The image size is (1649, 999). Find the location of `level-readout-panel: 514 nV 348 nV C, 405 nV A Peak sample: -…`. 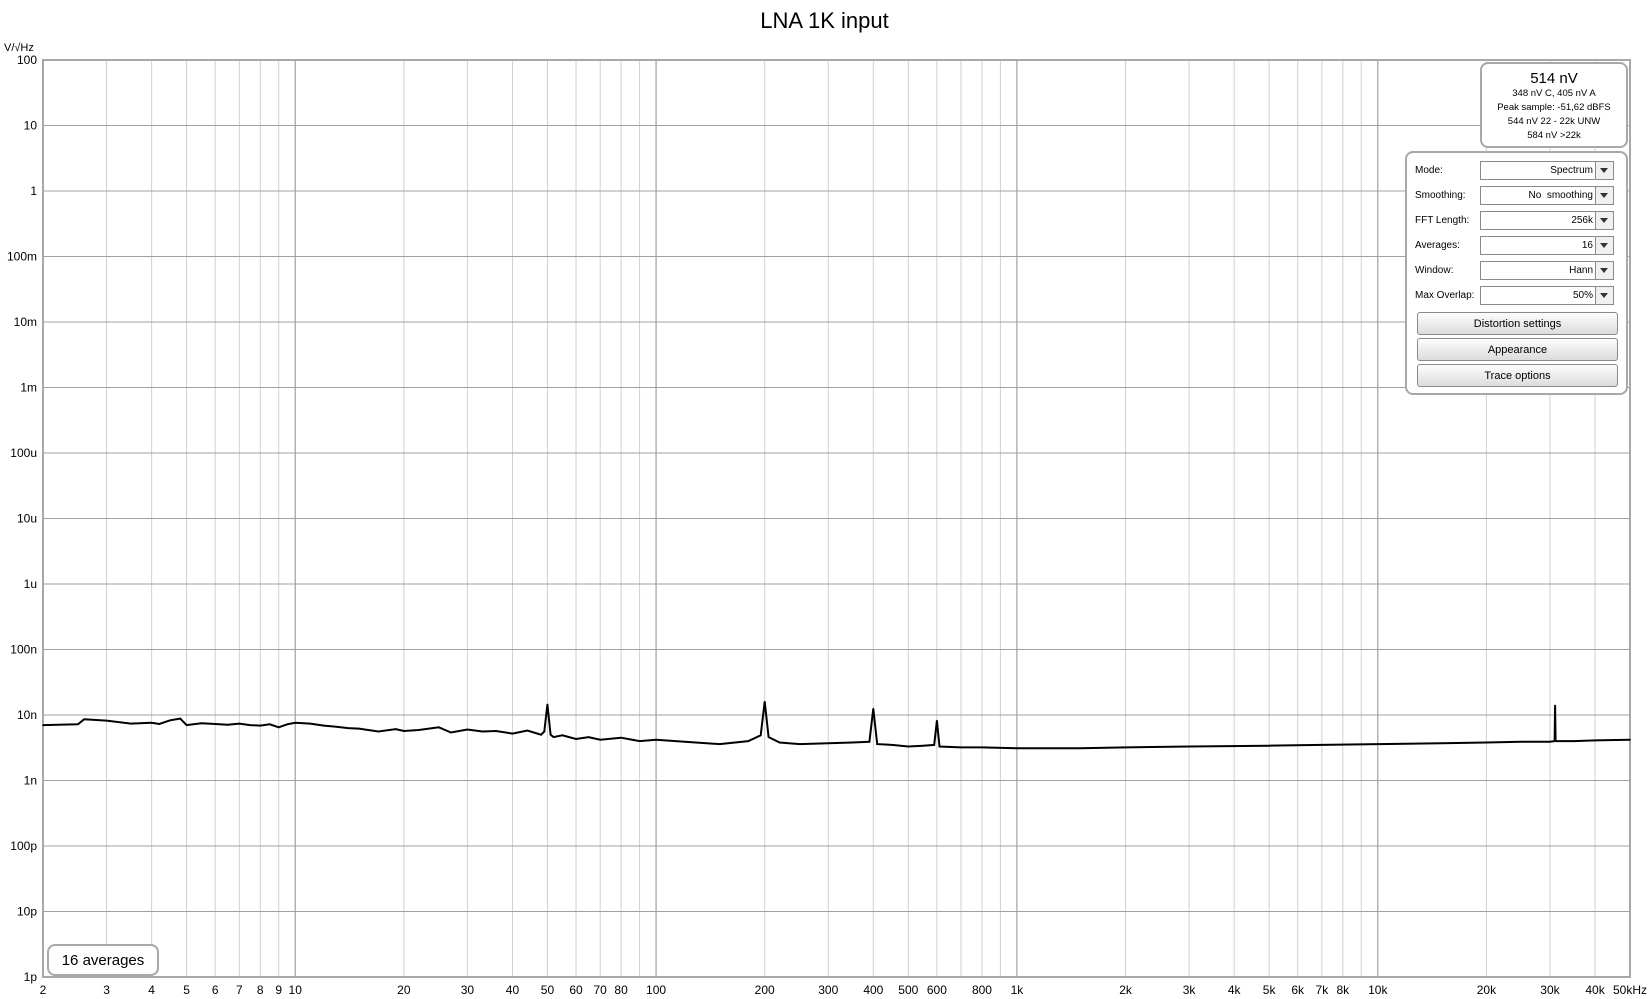

level-readout-panel: 514 nV 348 nV C, 405 nV A Peak sample: -… is located at coordinates (1554, 105).